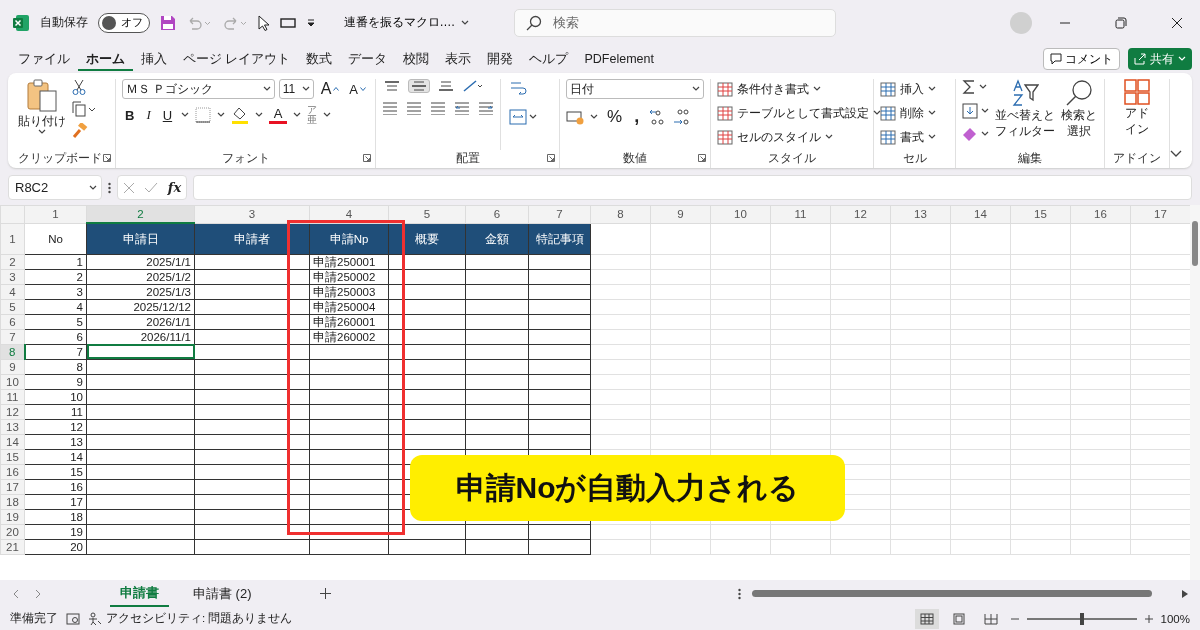  Describe the element at coordinates (657, 116) in the screenshot. I see `increase-decimal-icon` at that location.